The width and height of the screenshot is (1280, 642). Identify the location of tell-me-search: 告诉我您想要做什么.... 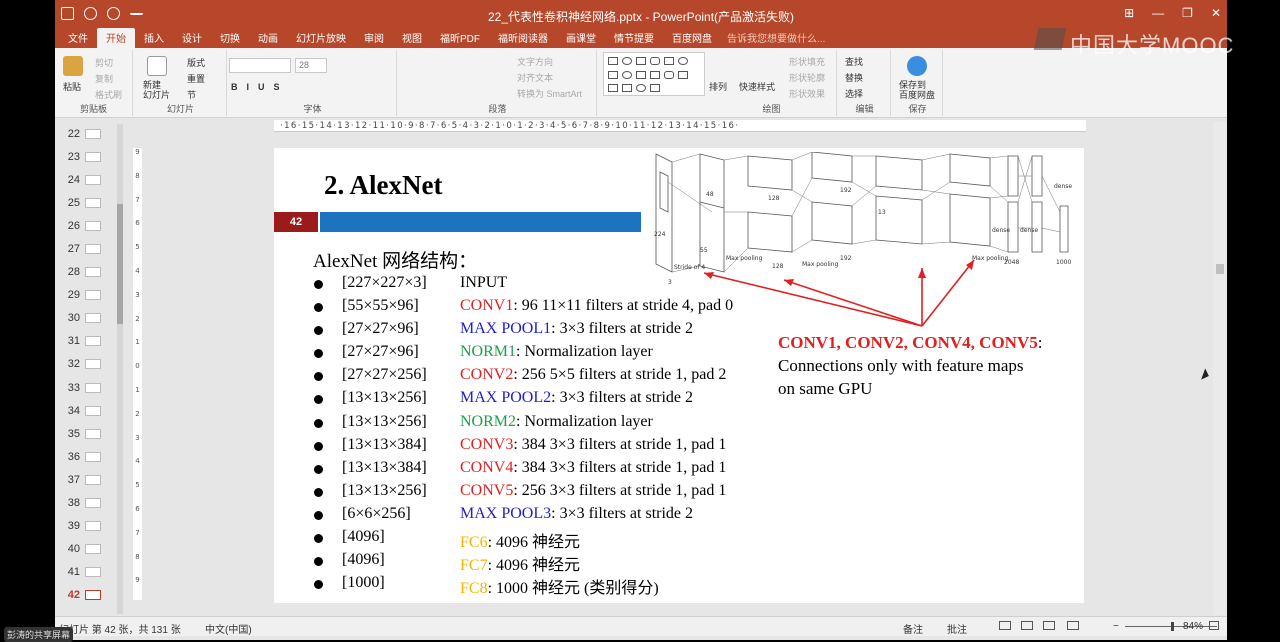
(776, 39).